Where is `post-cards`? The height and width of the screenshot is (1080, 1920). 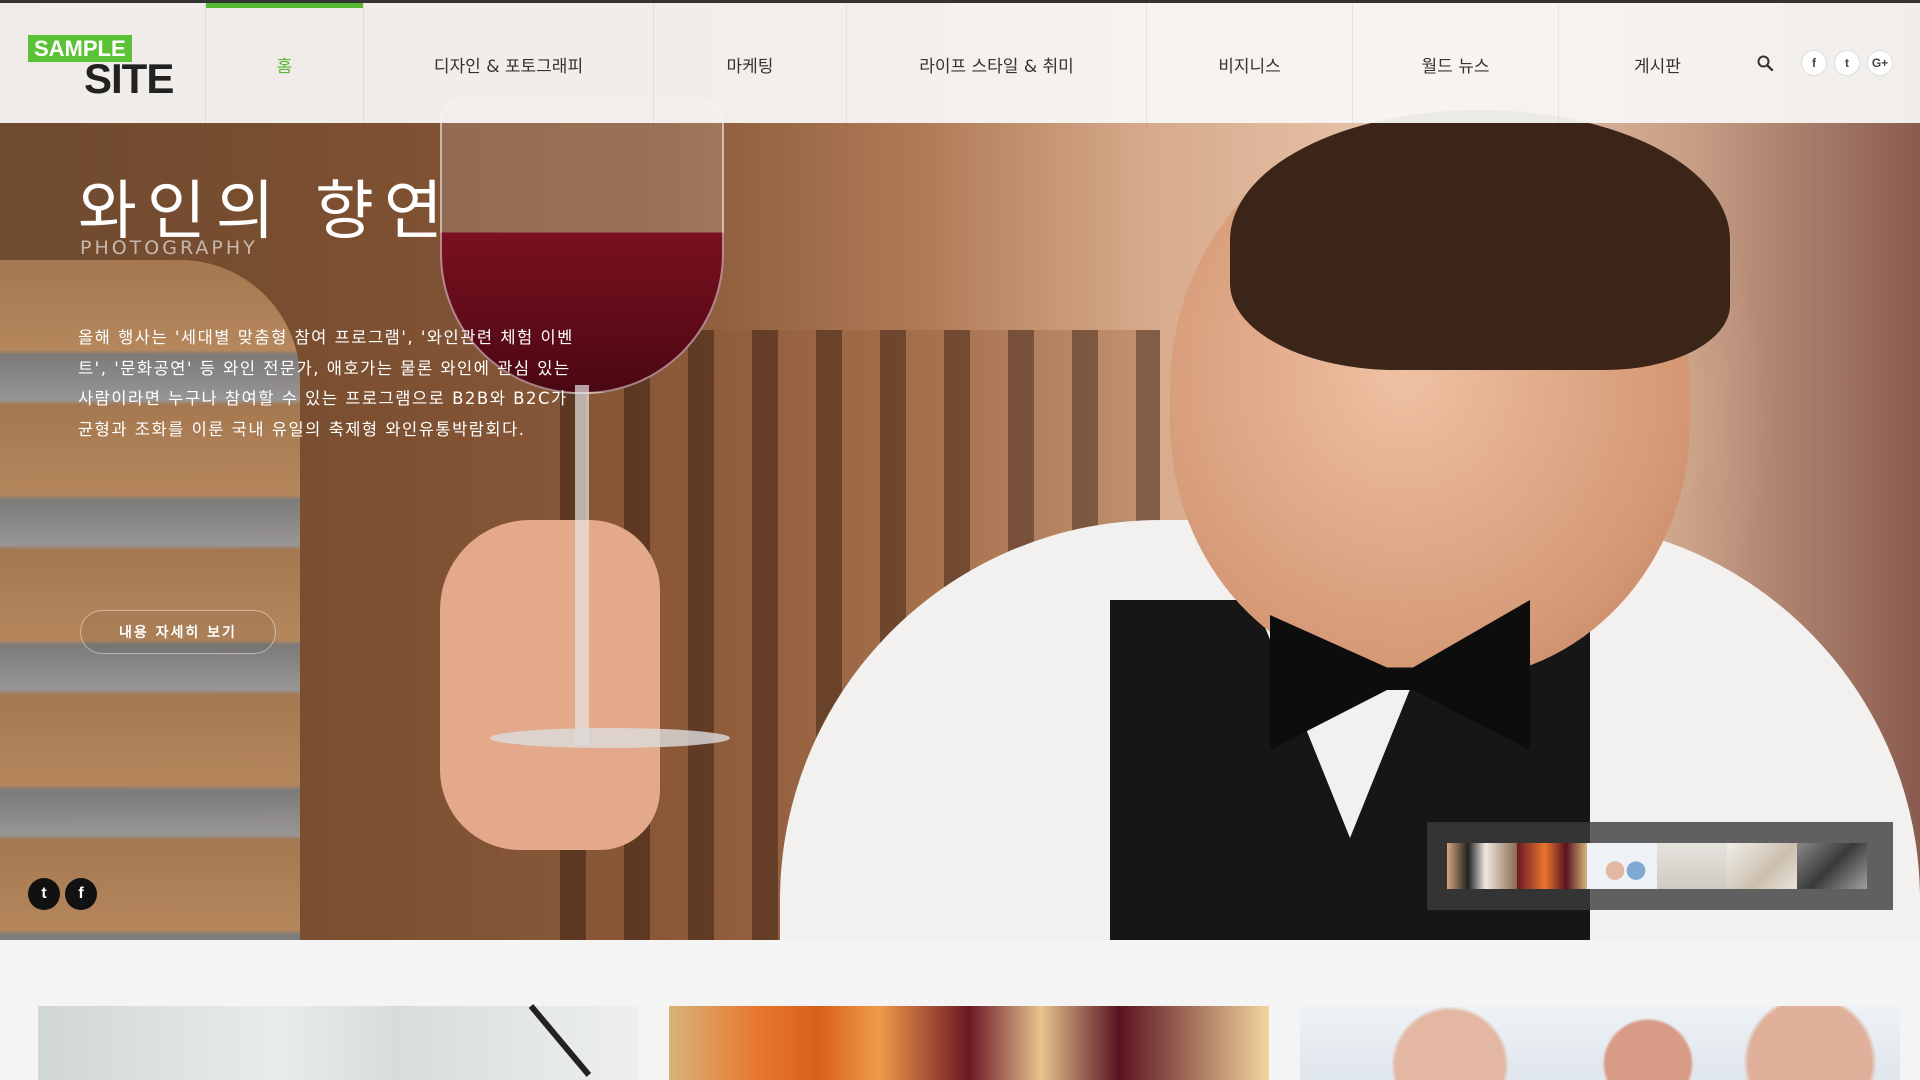 post-cards is located at coordinates (969, 1043).